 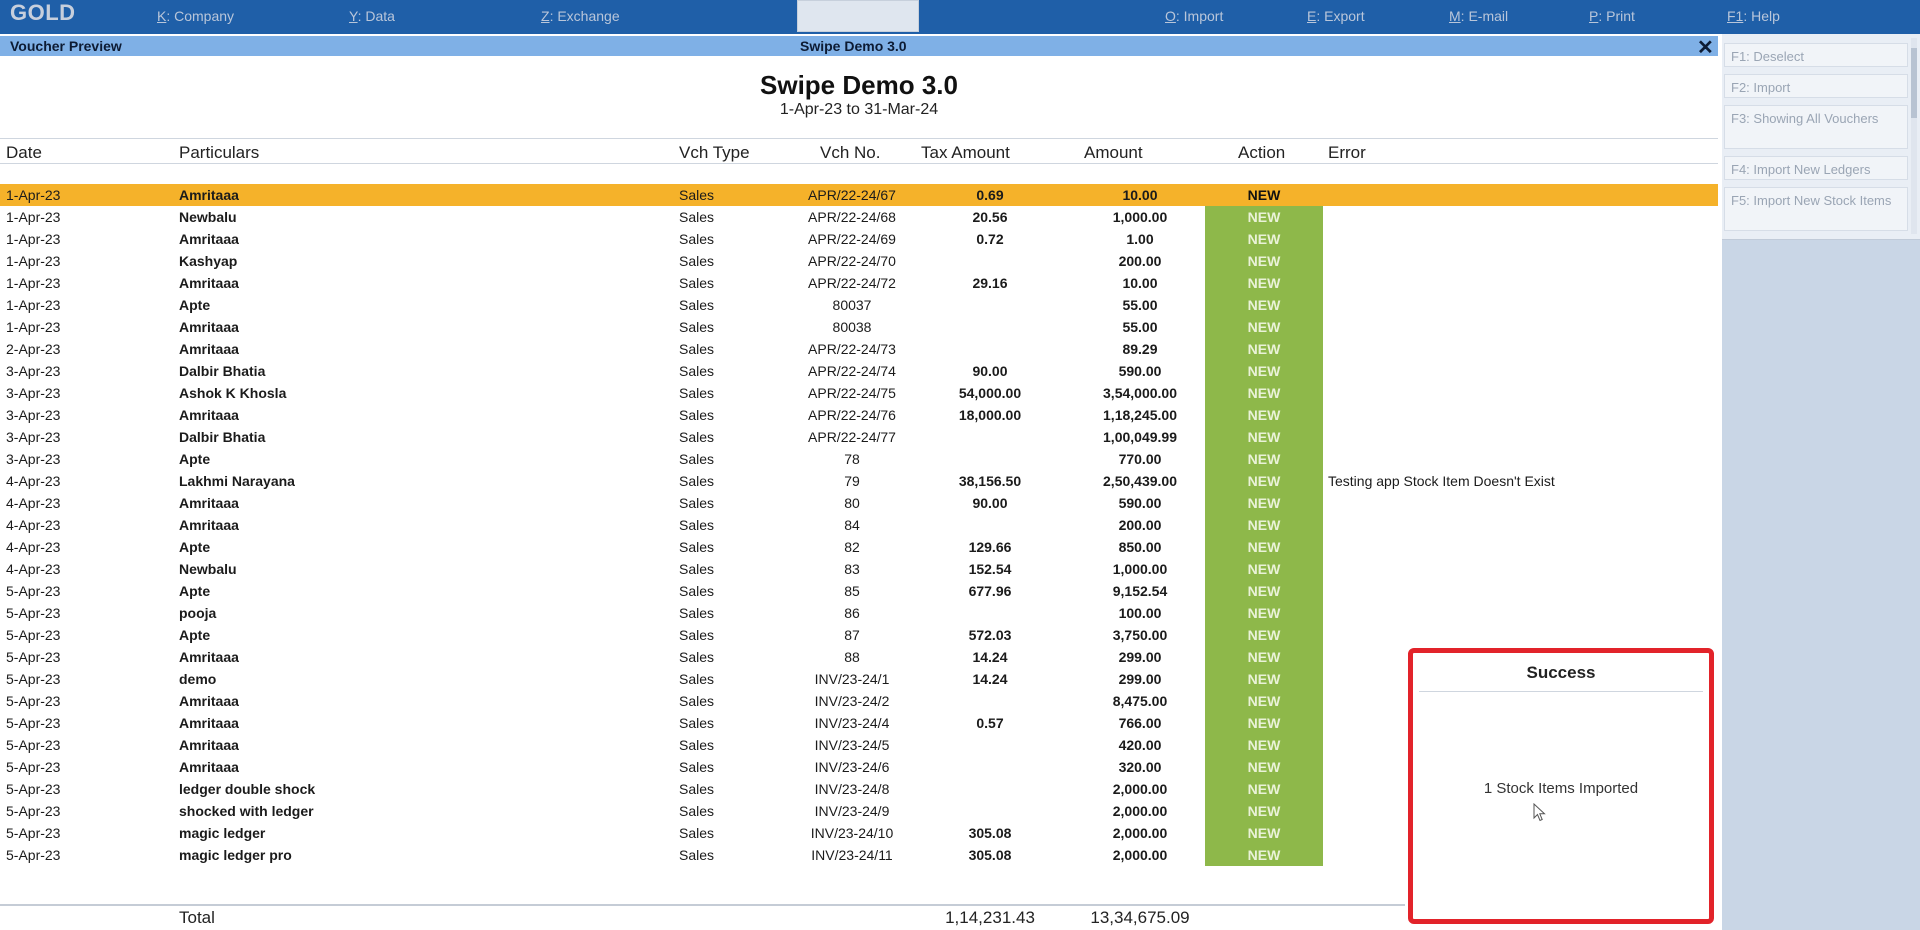 What do you see at coordinates (852, 635) in the screenshot?
I see `cell-vch-no: 87` at bounding box center [852, 635].